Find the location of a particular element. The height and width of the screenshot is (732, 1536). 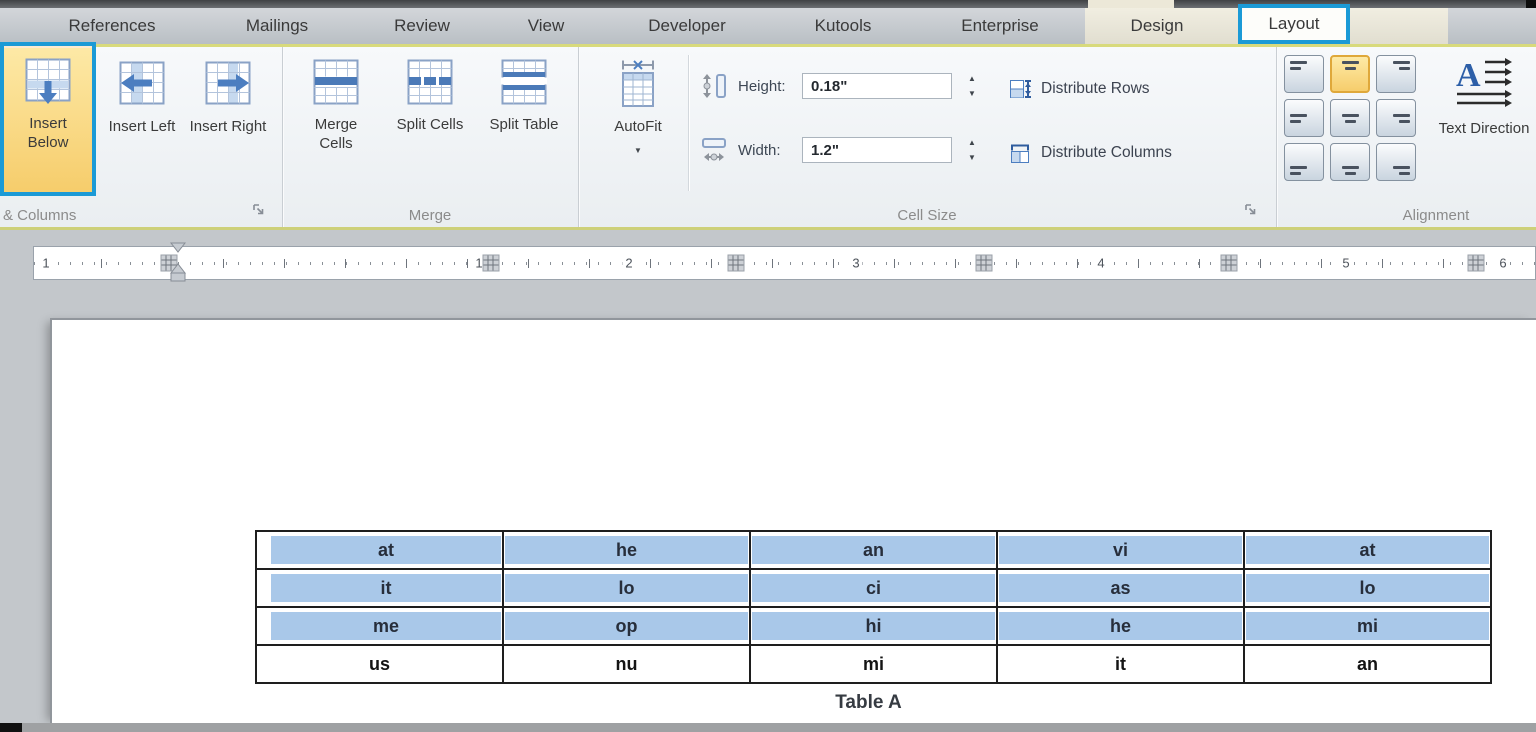

column-width-control: Width: ▲ ▼ is located at coordinates (838, 150).